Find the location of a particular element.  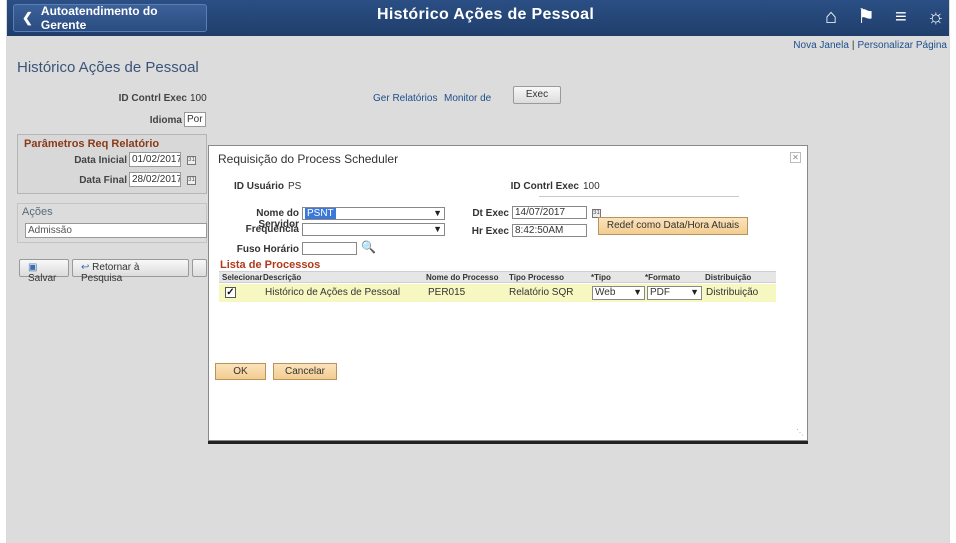

window-right-edge is located at coordinates (952, 271).